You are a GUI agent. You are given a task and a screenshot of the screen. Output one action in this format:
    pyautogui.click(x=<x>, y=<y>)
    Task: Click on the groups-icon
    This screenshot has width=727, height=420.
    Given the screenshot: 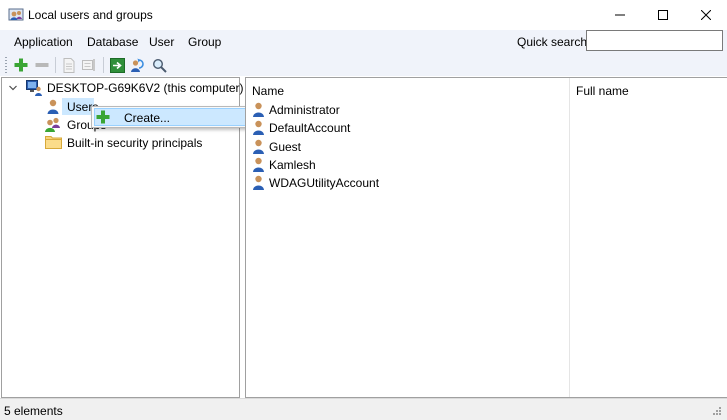 What is the action you would take?
    pyautogui.click(x=52, y=124)
    